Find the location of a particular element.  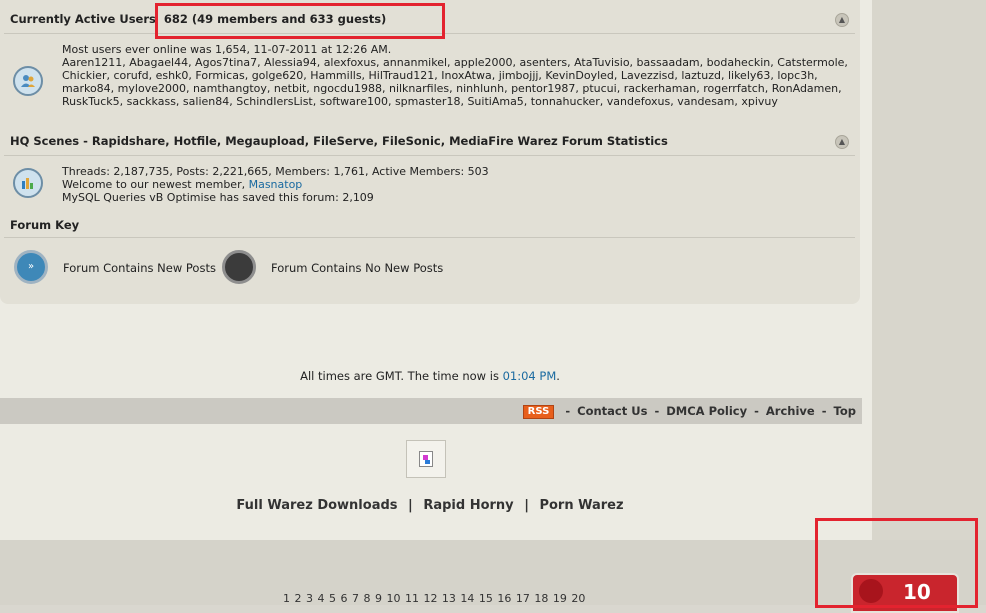

users-online-icon is located at coordinates (28, 81).